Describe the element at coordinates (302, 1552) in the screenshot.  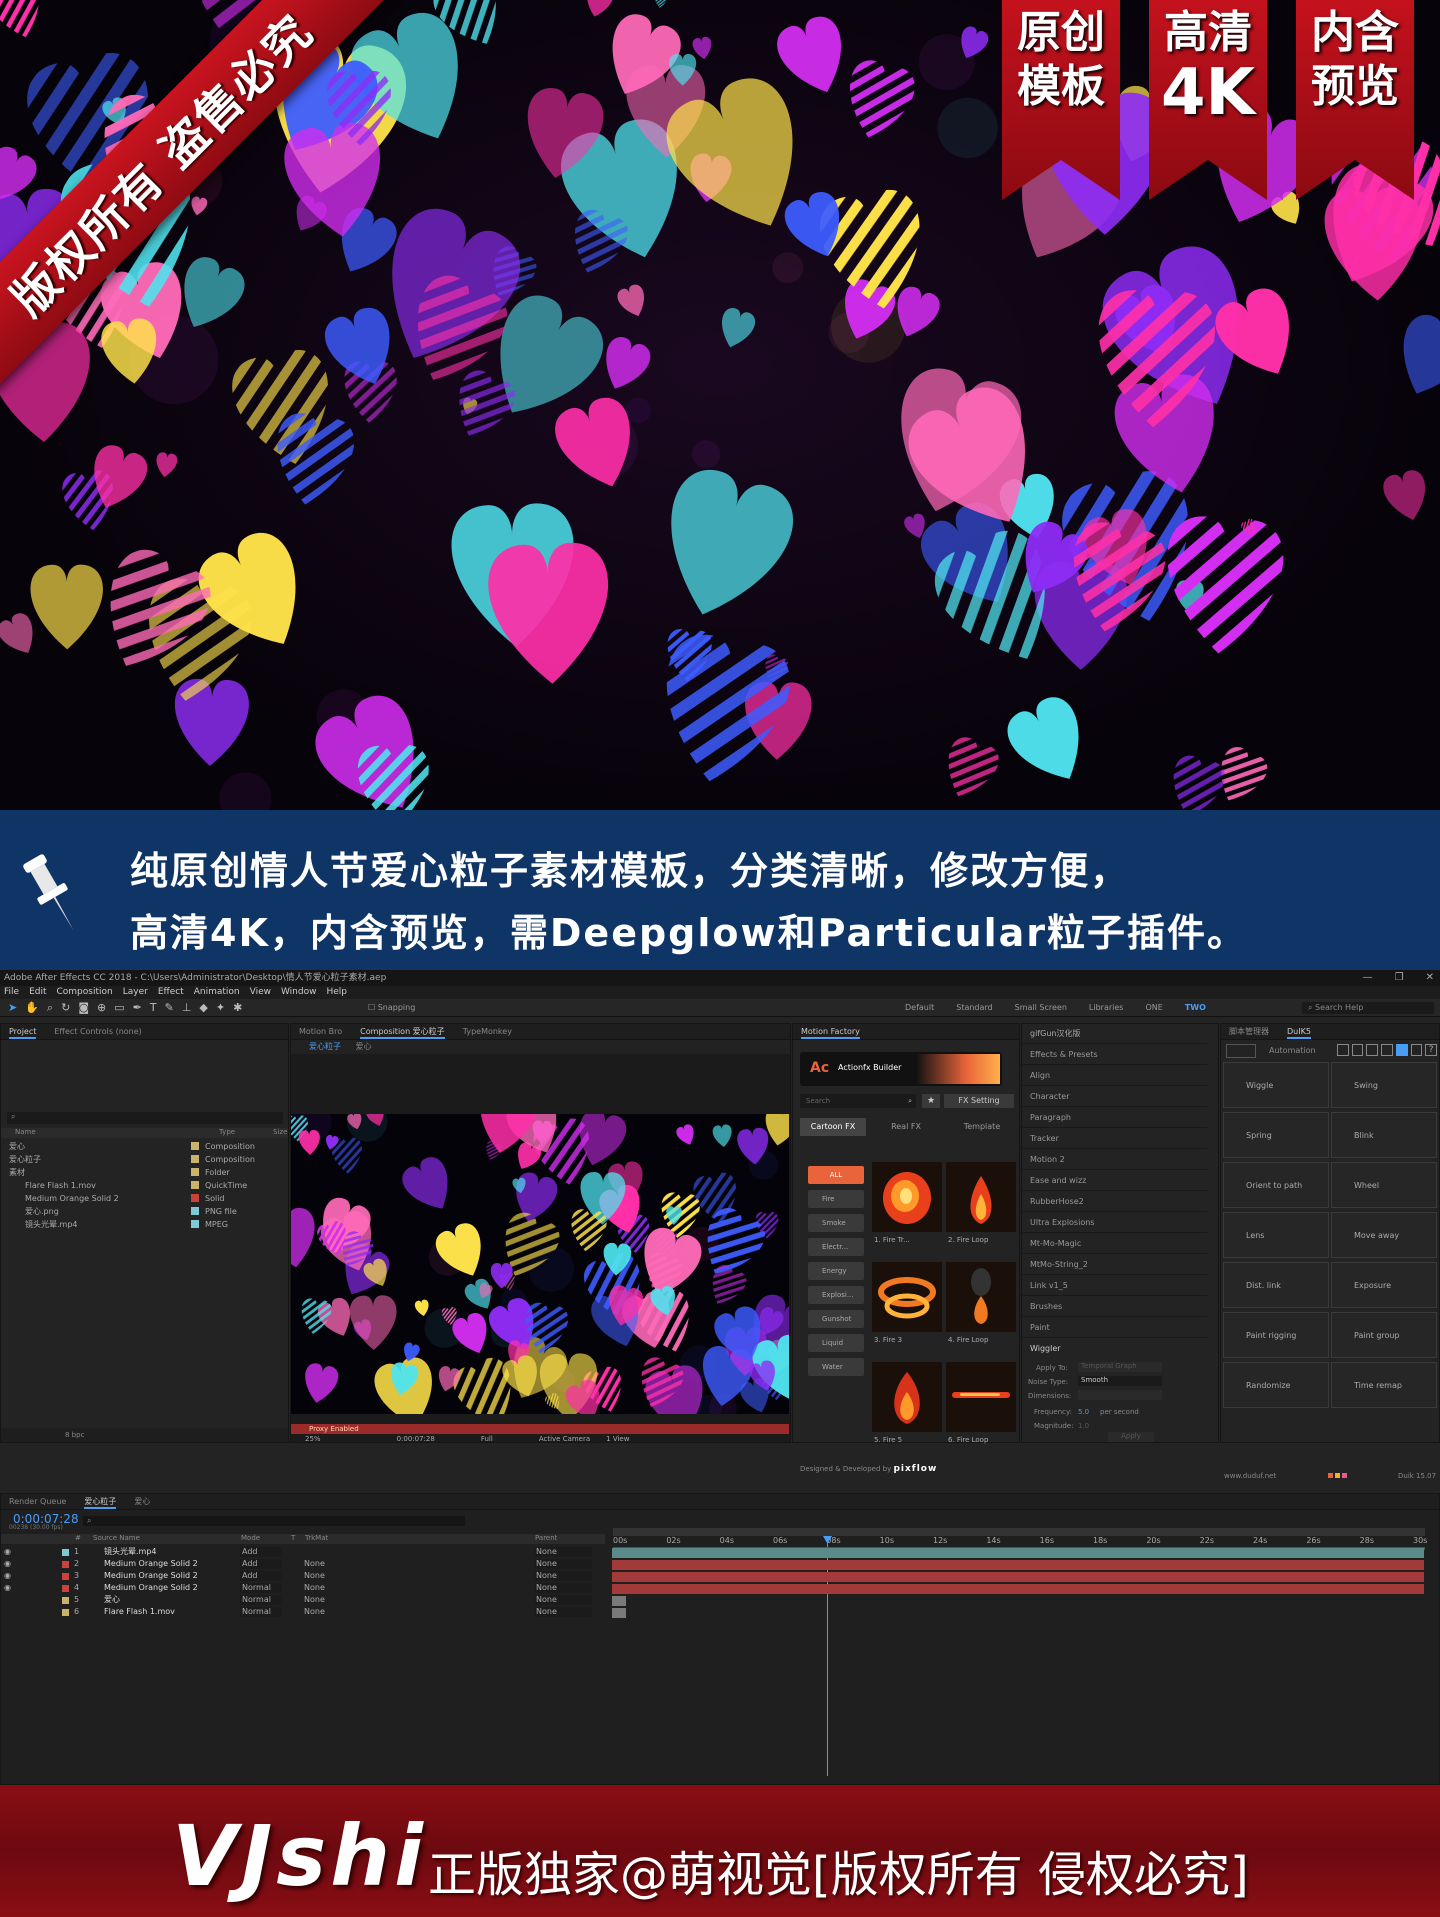
I see `layer-row: ◉ 1 镜头光晕.mp4 Add None` at that location.